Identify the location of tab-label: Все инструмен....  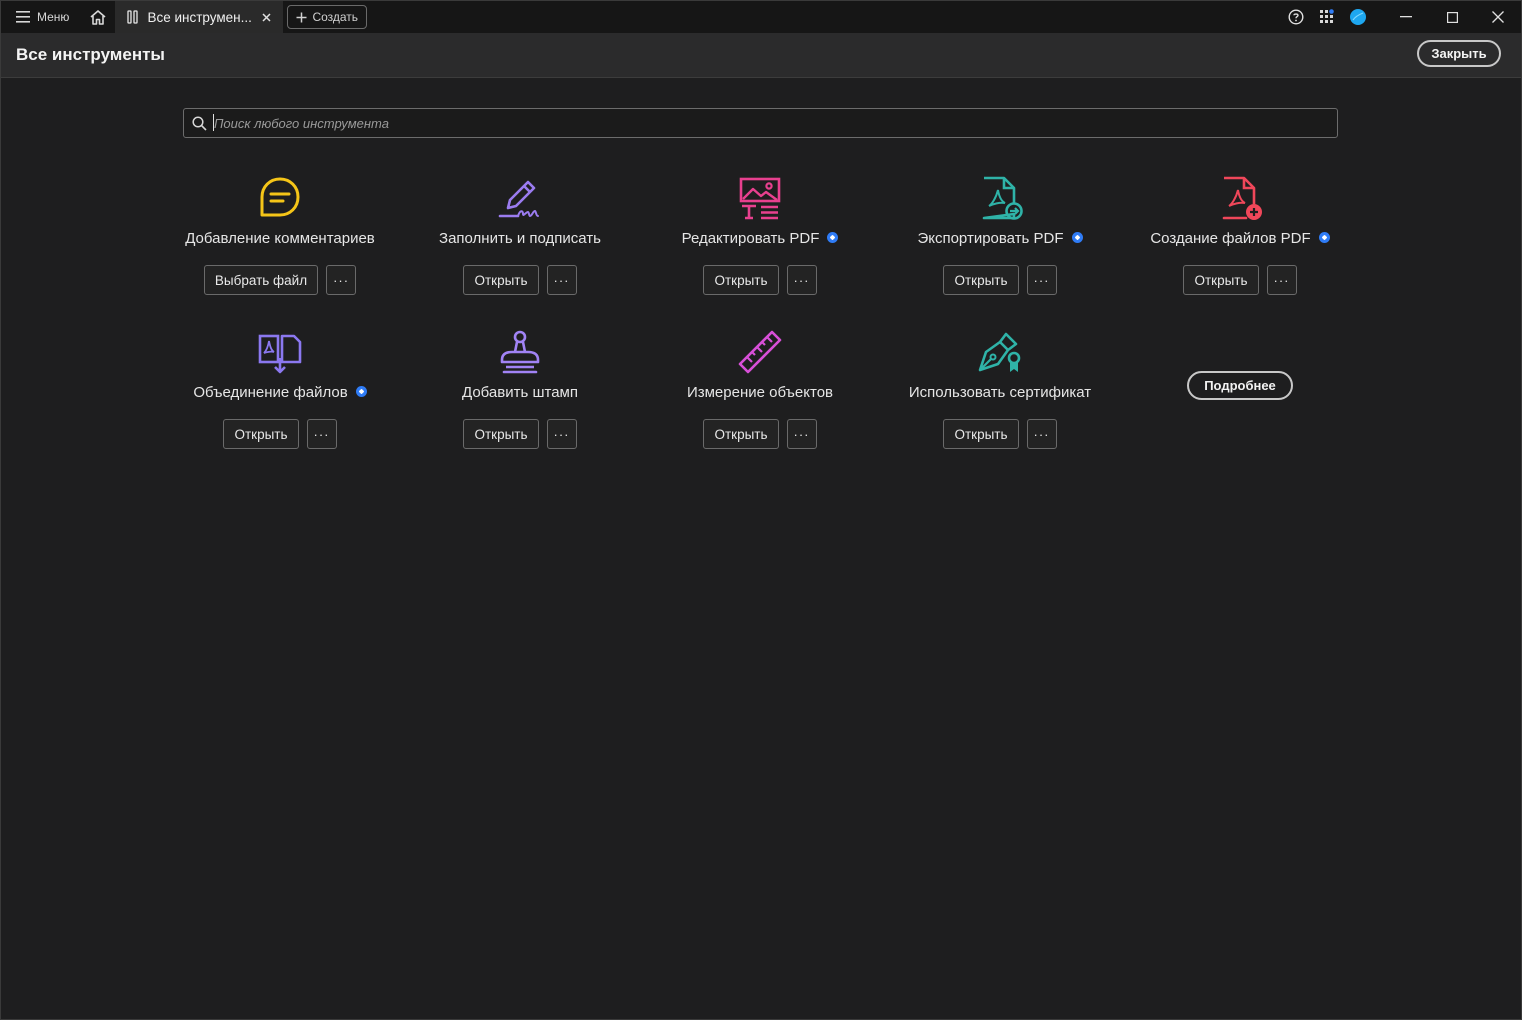
(199, 17).